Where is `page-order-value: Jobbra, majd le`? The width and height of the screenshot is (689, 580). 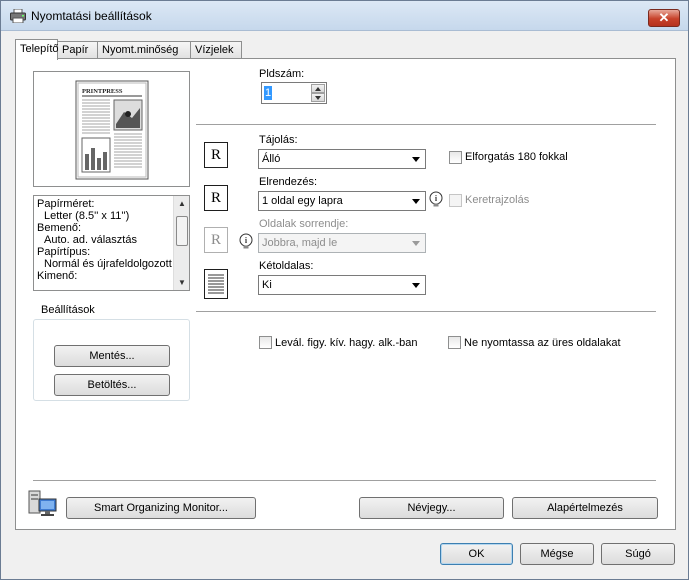
page-order-value: Jobbra, majd le is located at coordinates (300, 243).